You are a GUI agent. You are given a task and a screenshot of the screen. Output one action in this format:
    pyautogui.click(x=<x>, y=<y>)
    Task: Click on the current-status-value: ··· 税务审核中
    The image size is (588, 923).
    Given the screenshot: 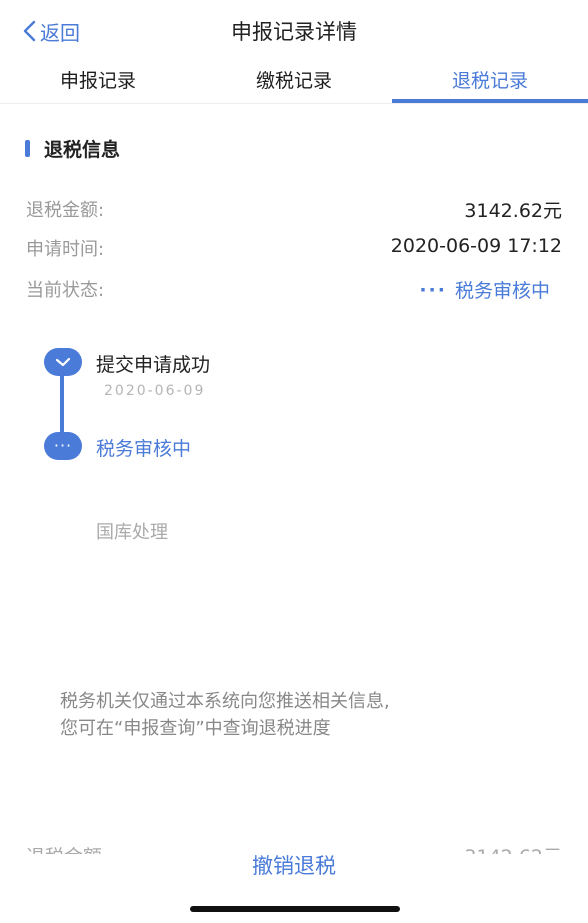 What is the action you would take?
    pyautogui.click(x=484, y=289)
    